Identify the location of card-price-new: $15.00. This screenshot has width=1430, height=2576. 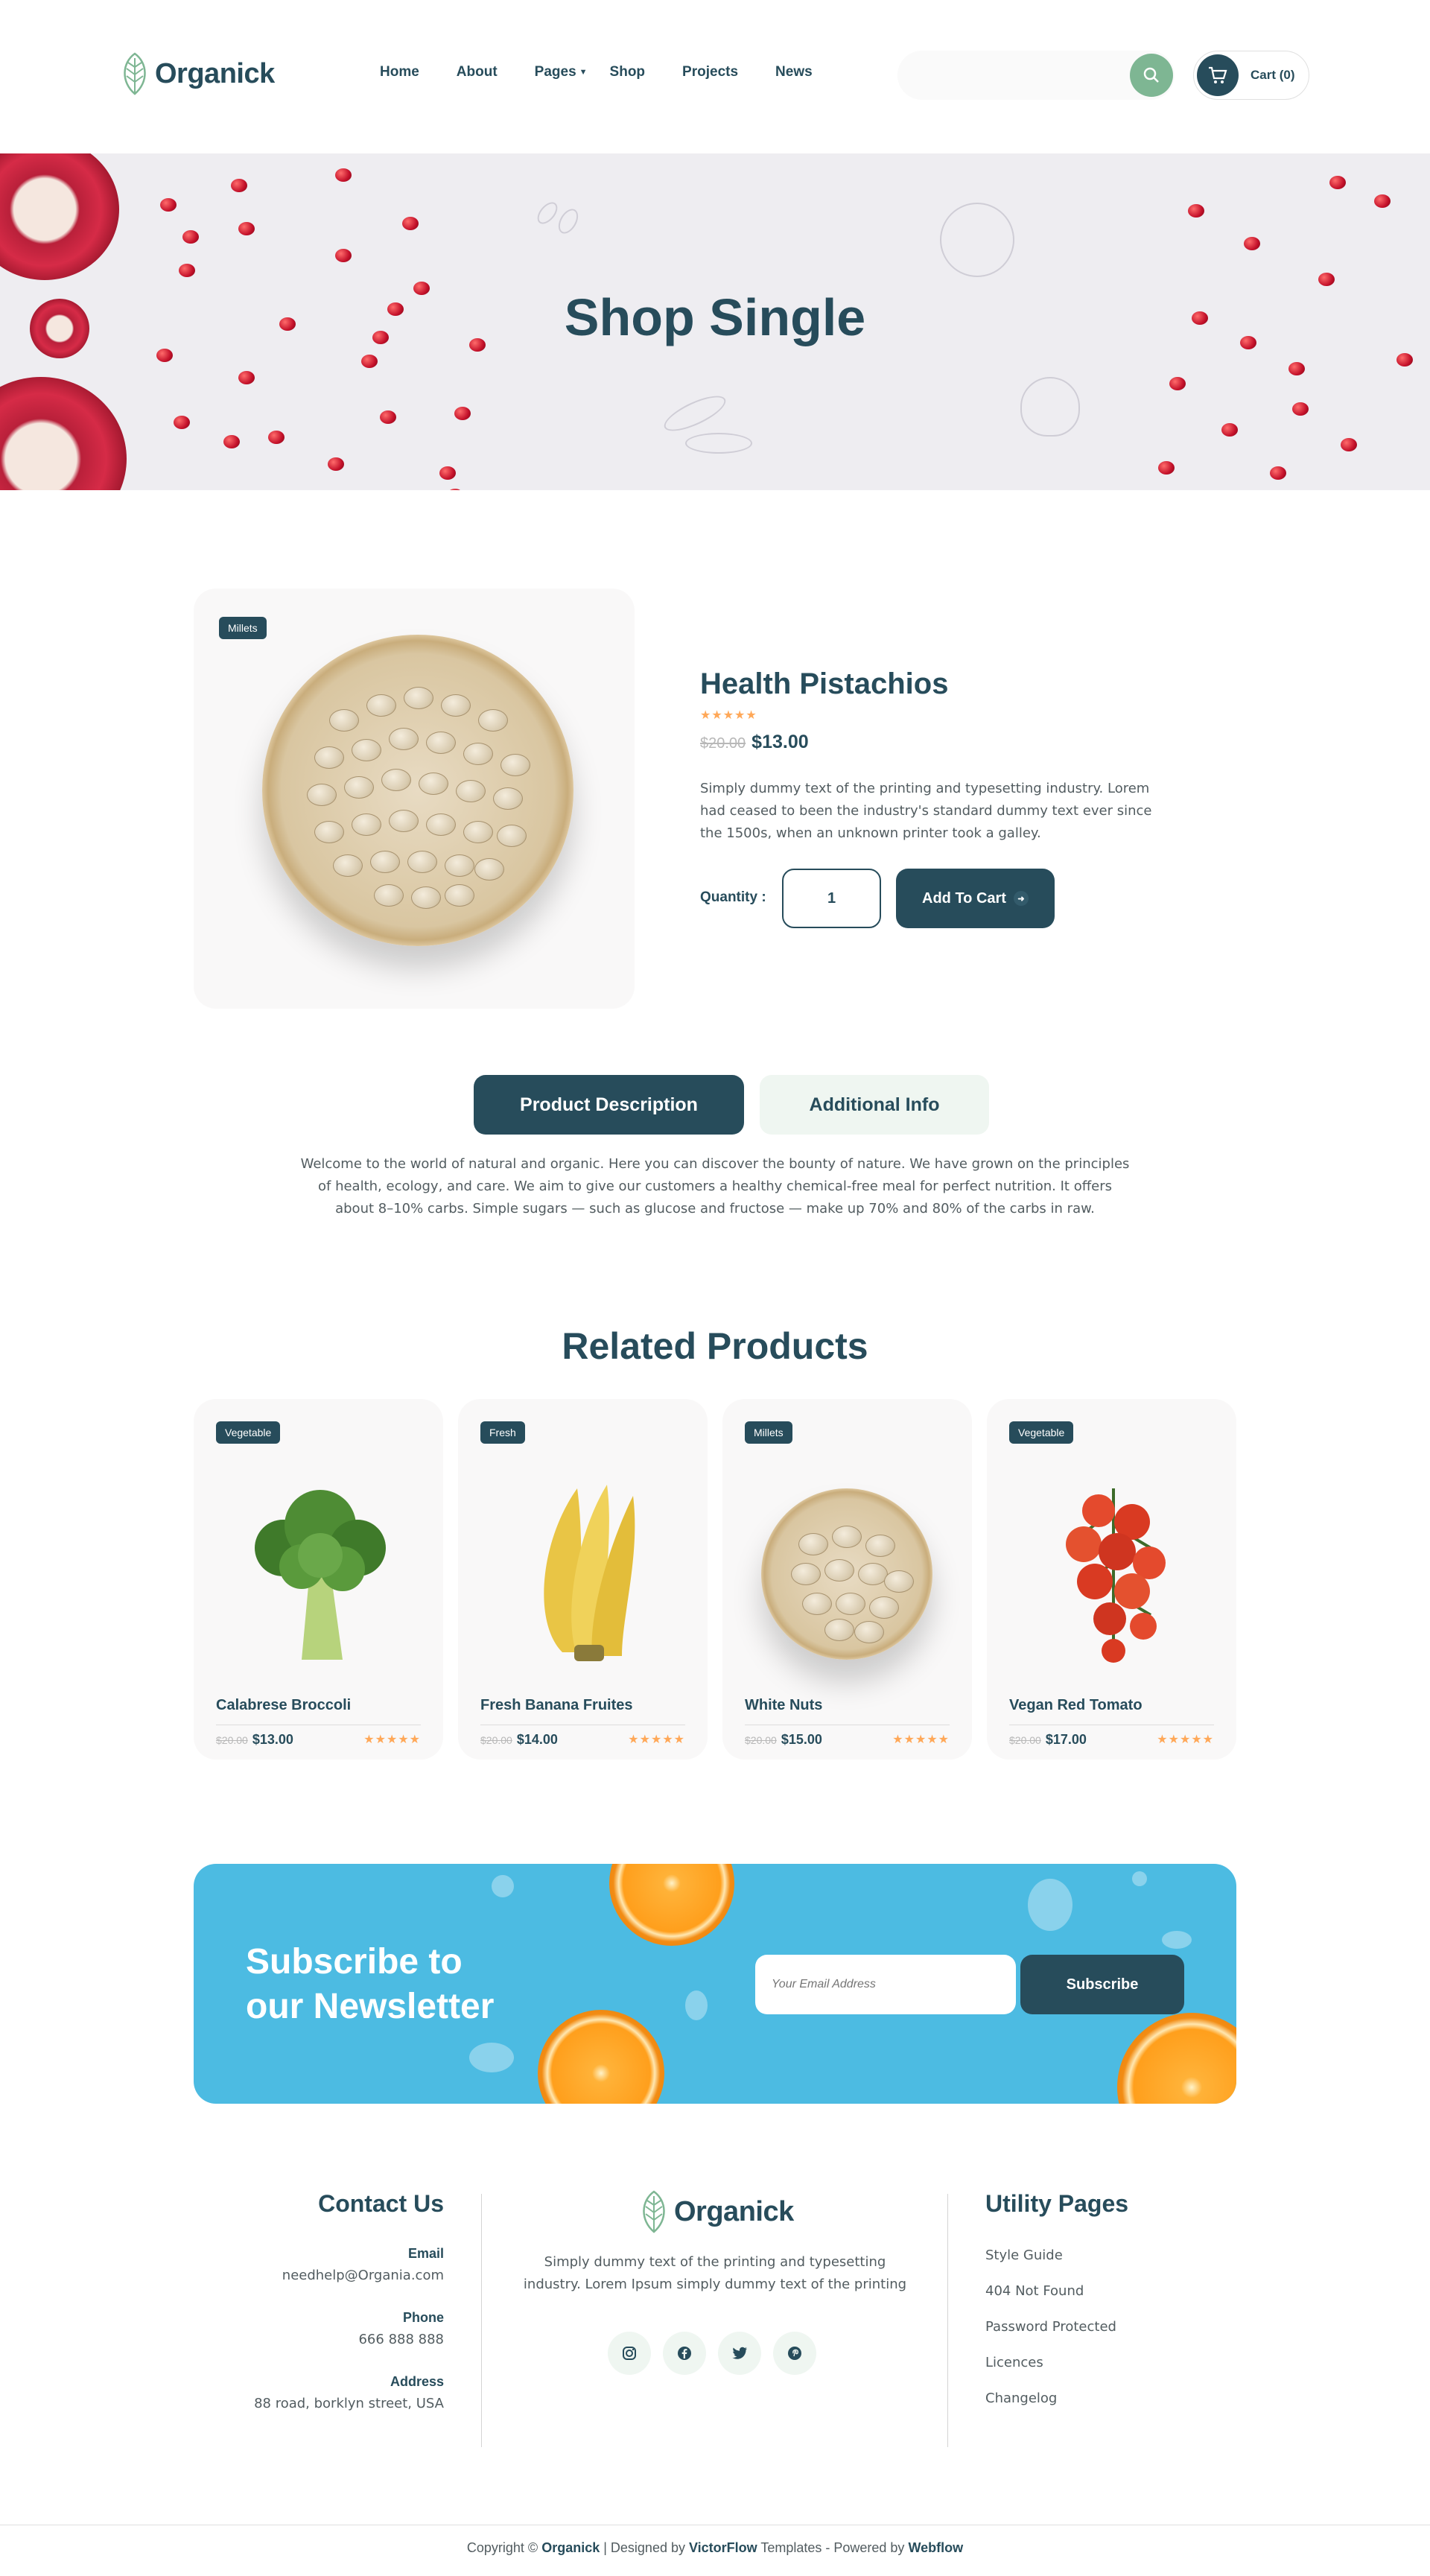
(802, 1739).